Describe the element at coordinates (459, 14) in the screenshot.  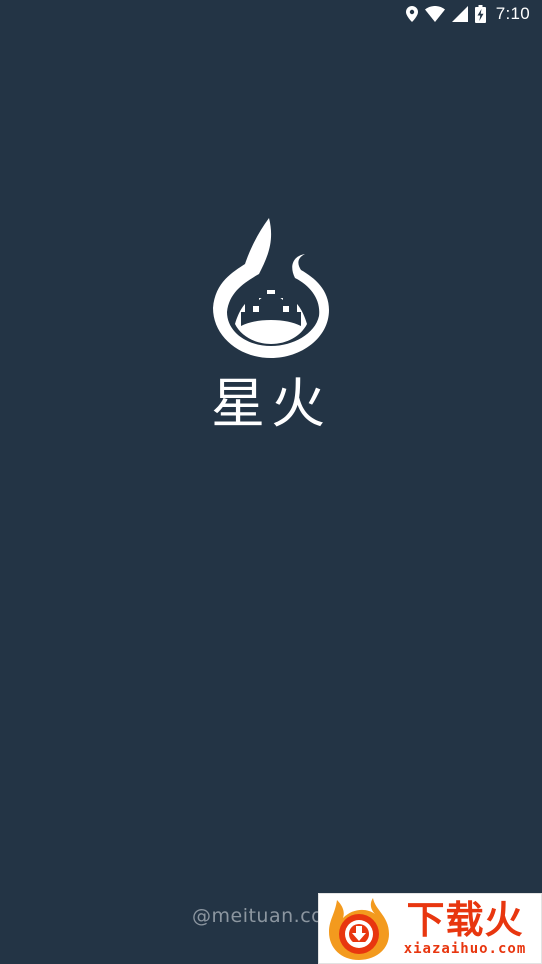
I see `signal-icon` at that location.